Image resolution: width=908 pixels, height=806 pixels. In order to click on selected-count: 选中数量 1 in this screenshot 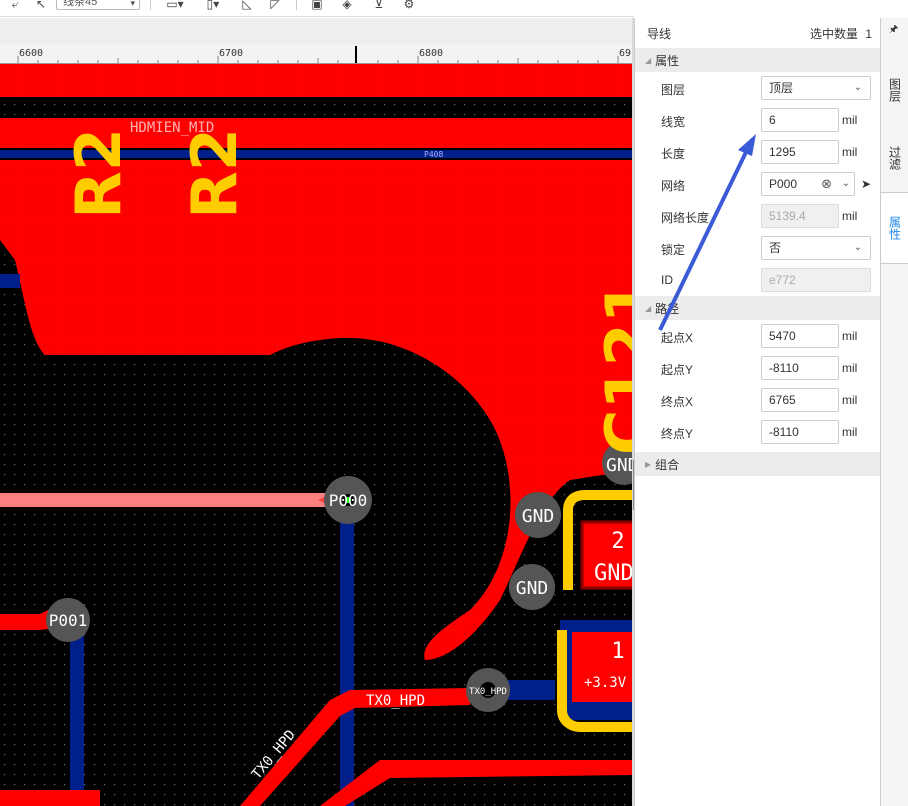, I will do `click(841, 33)`.